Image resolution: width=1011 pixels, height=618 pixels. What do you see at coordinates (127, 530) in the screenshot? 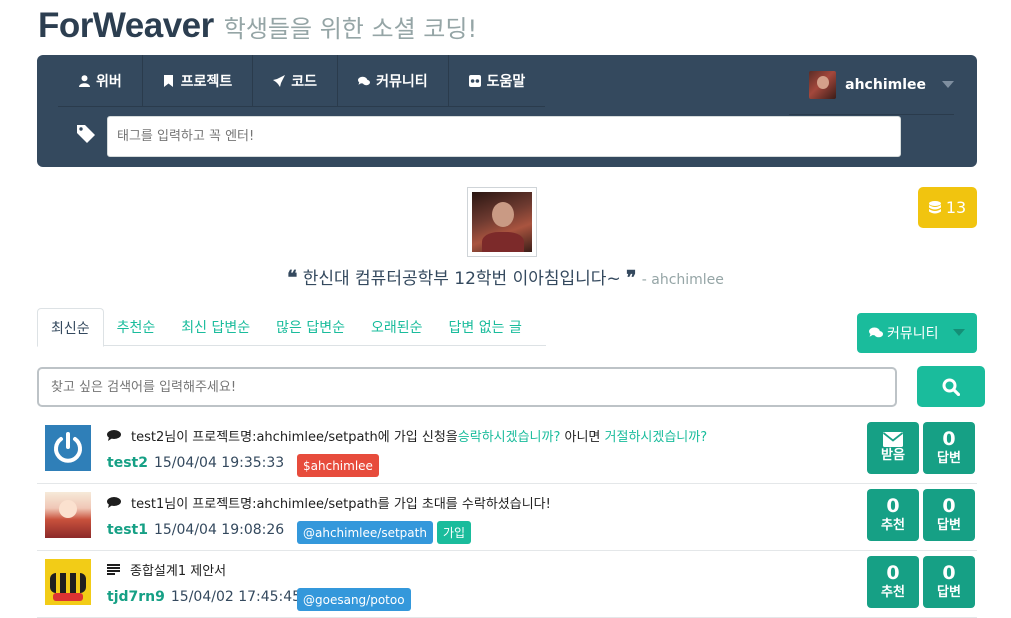
I see `post-author: test1` at bounding box center [127, 530].